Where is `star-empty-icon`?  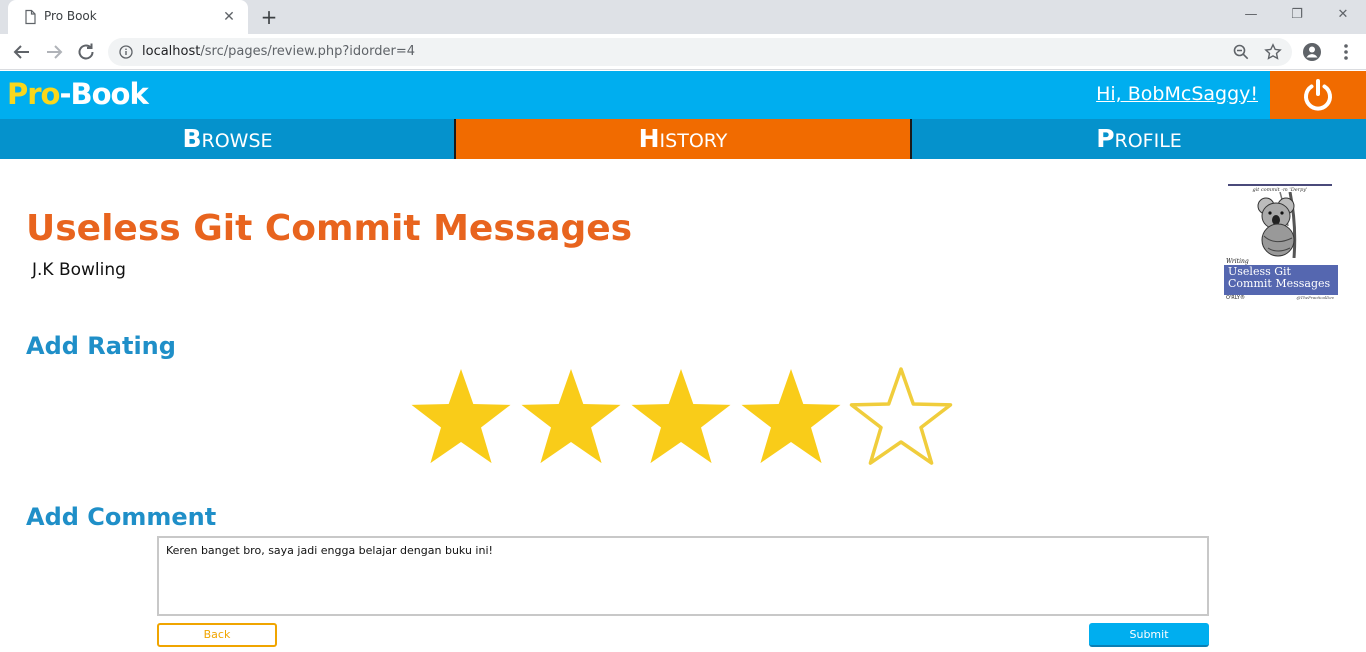
star-empty-icon is located at coordinates (901, 417).